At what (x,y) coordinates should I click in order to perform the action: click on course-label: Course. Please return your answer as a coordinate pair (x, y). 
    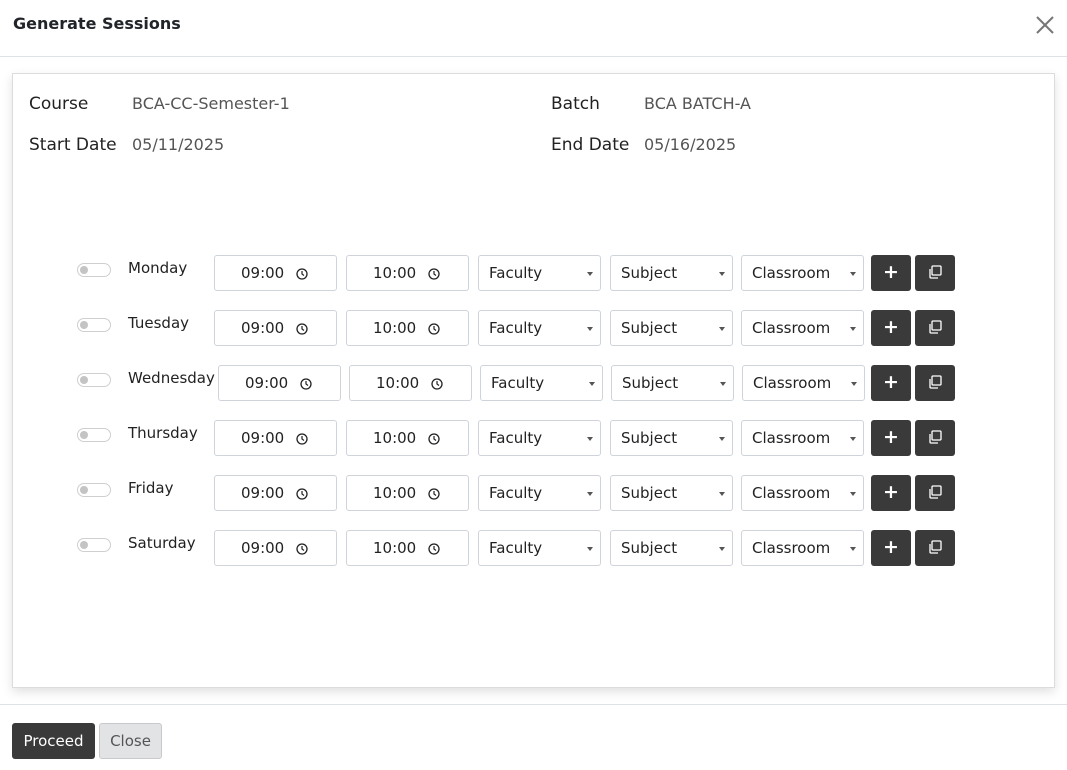
    Looking at the image, I should click on (59, 104).